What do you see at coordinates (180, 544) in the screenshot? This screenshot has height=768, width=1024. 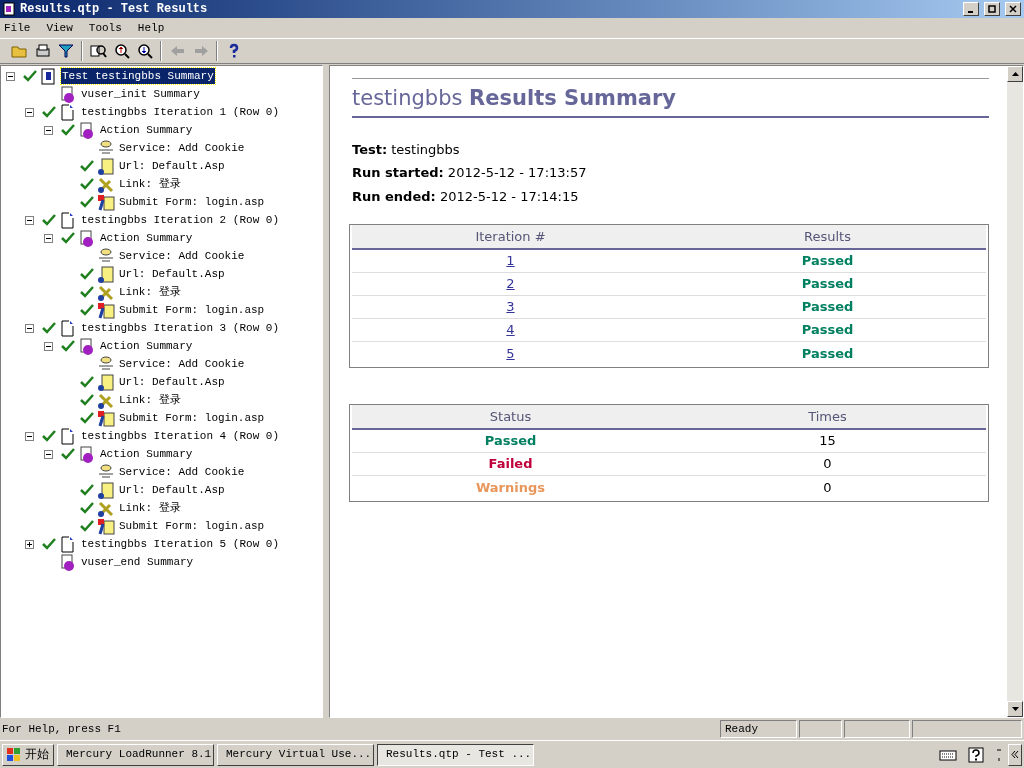 I see `tree-item: testingbbs Iteration 5 (Row 0)` at bounding box center [180, 544].